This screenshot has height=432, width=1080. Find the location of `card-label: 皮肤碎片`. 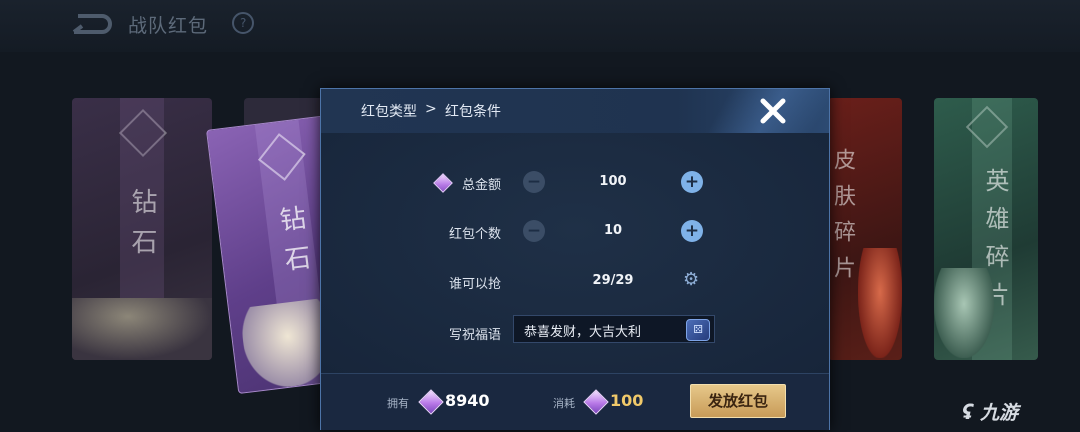

card-label: 皮肤碎片 is located at coordinates (842, 220).